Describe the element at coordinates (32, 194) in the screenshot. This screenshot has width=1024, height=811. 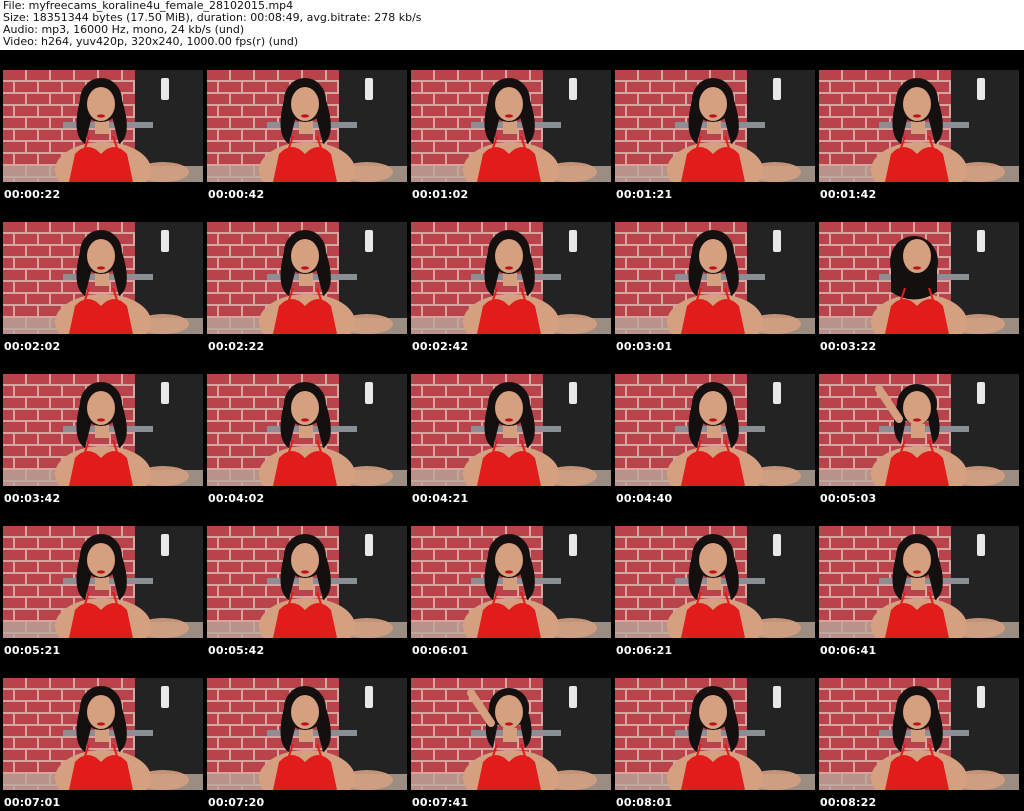
I see `frame-timestamp: 00:00:22` at that location.